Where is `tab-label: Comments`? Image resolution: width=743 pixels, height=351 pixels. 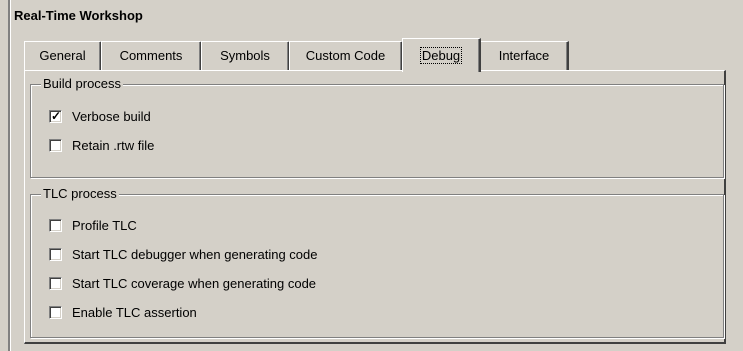
tab-label: Comments is located at coordinates (151, 55).